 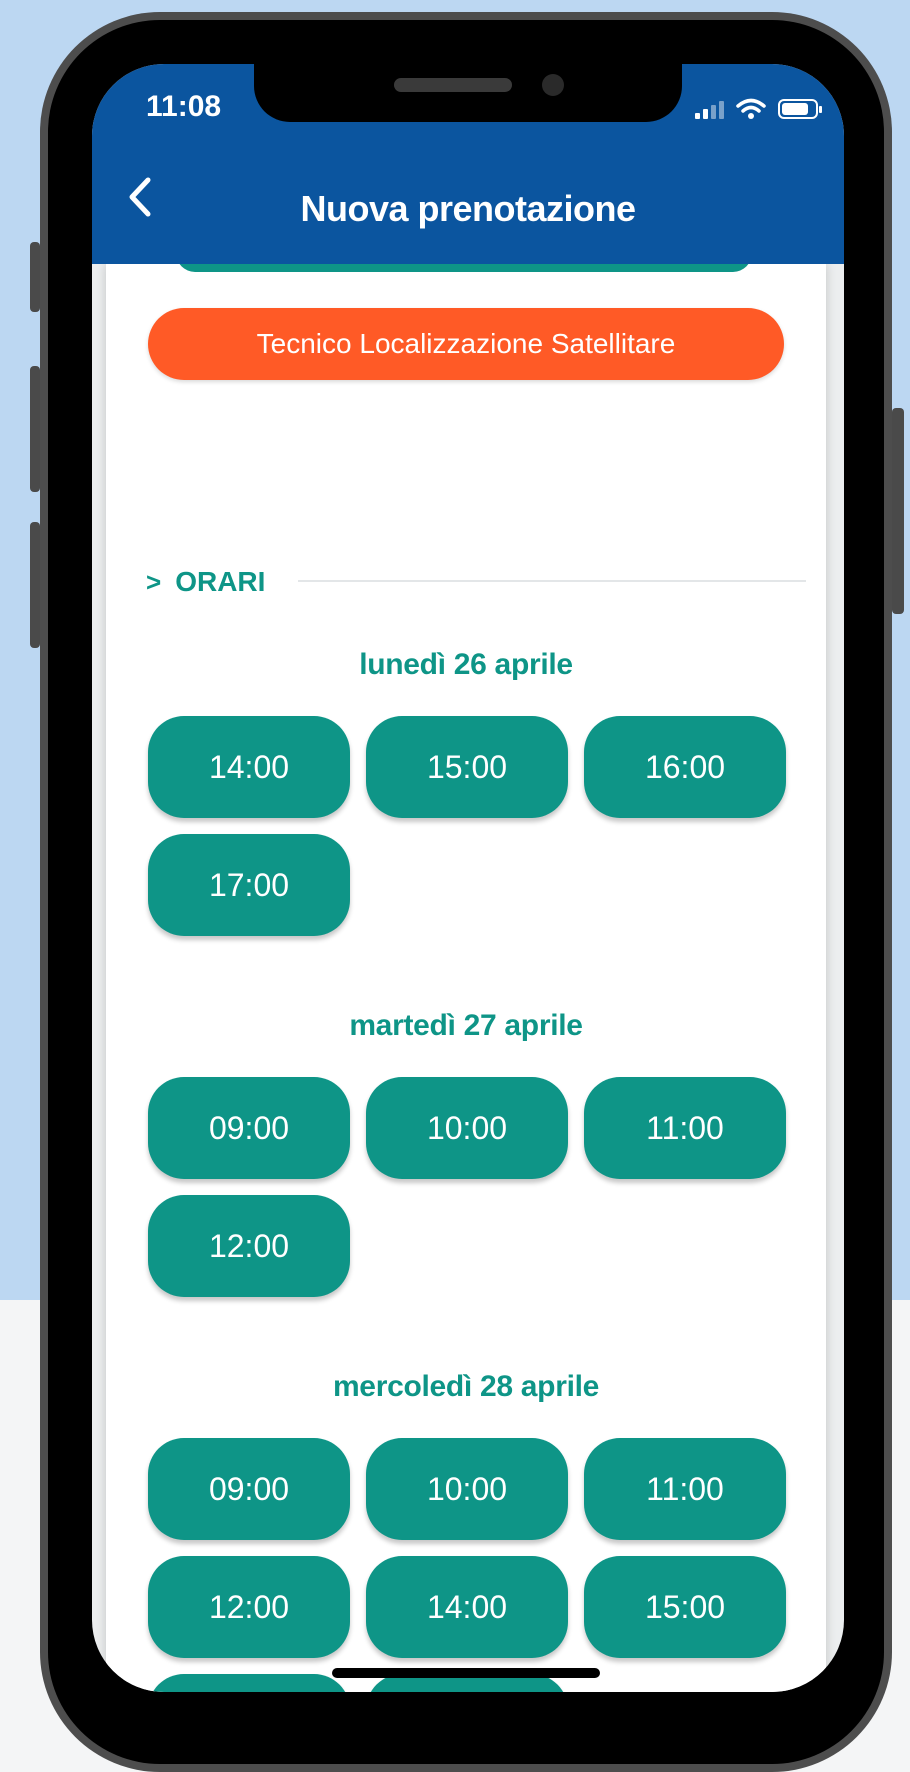 What do you see at coordinates (468, 93) in the screenshot?
I see `phone-notch` at bounding box center [468, 93].